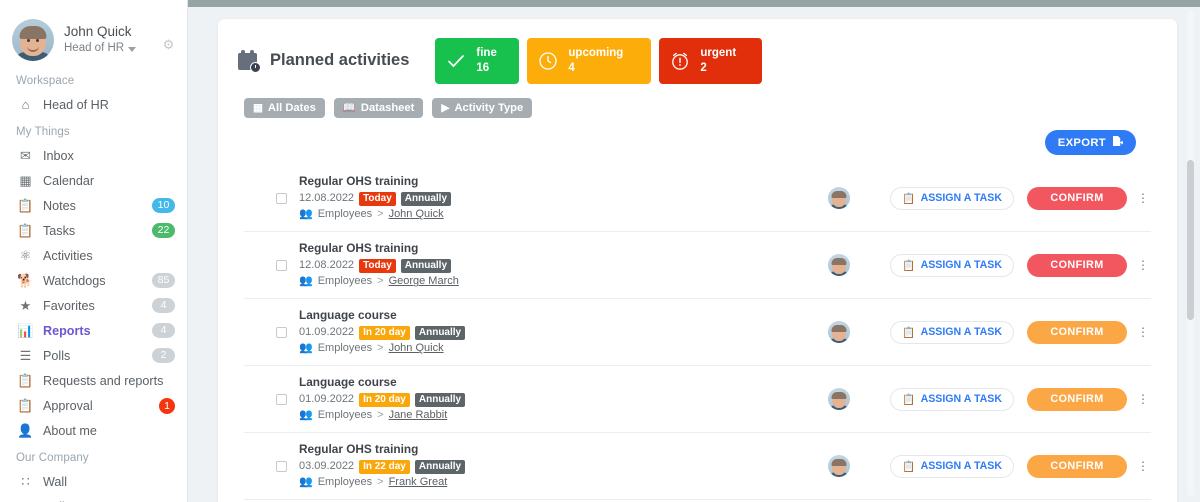  What do you see at coordinates (284, 108) in the screenshot?
I see `filter-chip-all-dates: ▦ All Dates` at bounding box center [284, 108].